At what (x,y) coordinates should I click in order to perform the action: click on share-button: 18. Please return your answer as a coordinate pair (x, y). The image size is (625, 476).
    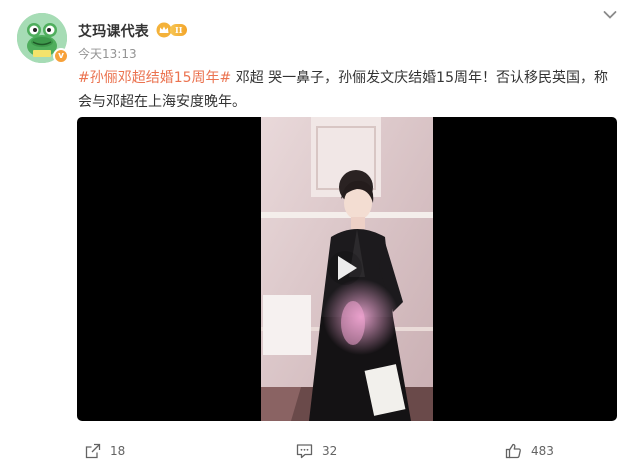
    Looking at the image, I should click on (105, 451).